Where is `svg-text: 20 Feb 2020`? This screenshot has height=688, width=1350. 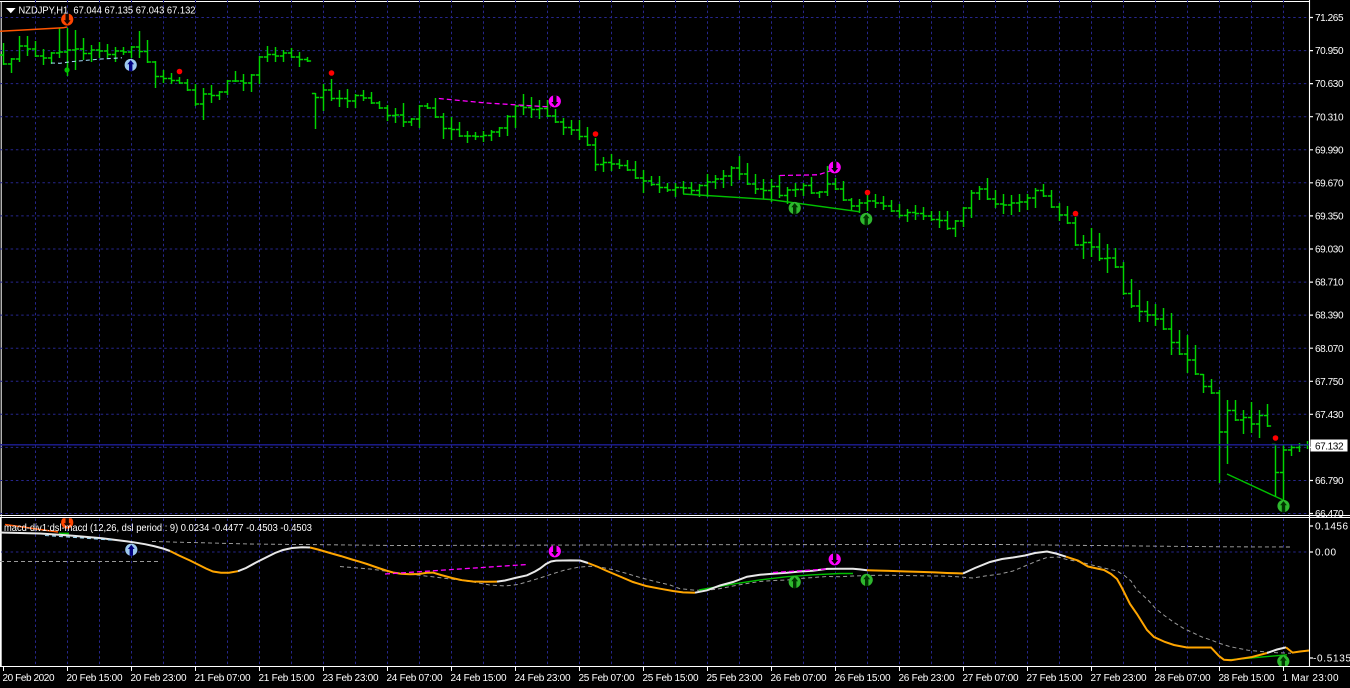 svg-text: 20 Feb 2020 is located at coordinates (29, 678).